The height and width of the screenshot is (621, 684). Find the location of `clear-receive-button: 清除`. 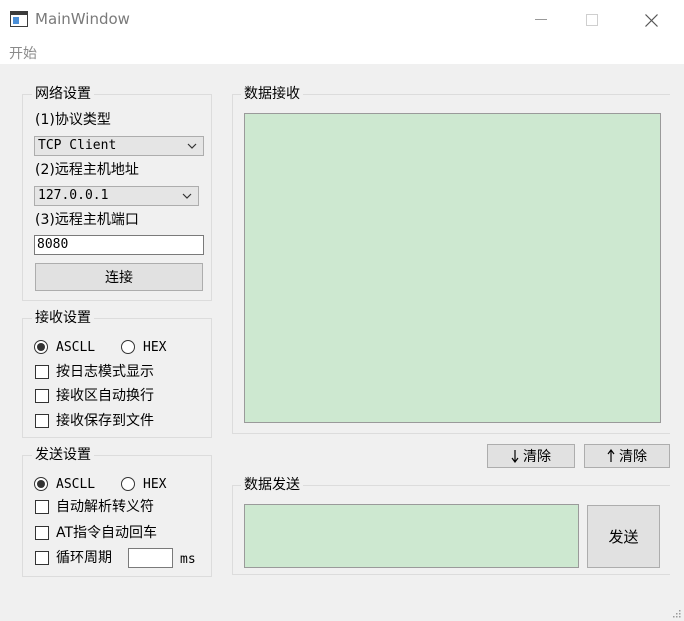

clear-receive-button: 清除 is located at coordinates (531, 456).